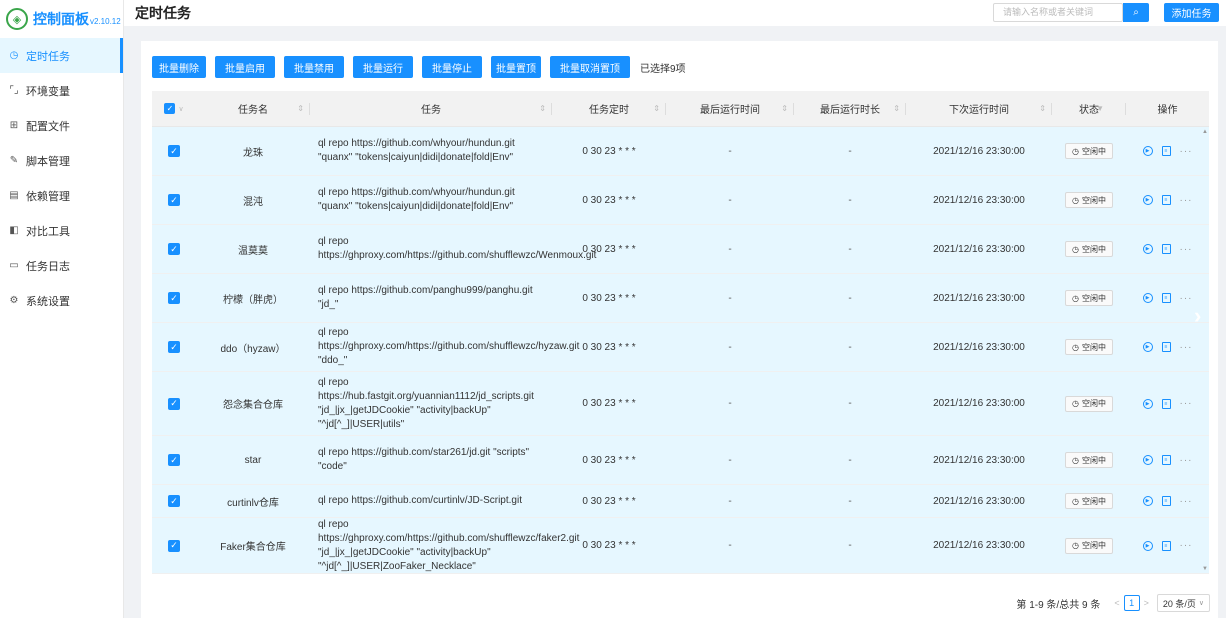 The width and height of the screenshot is (1226, 618). What do you see at coordinates (179, 67) in the screenshot?
I see `batch-button-0: 批量删除` at bounding box center [179, 67].